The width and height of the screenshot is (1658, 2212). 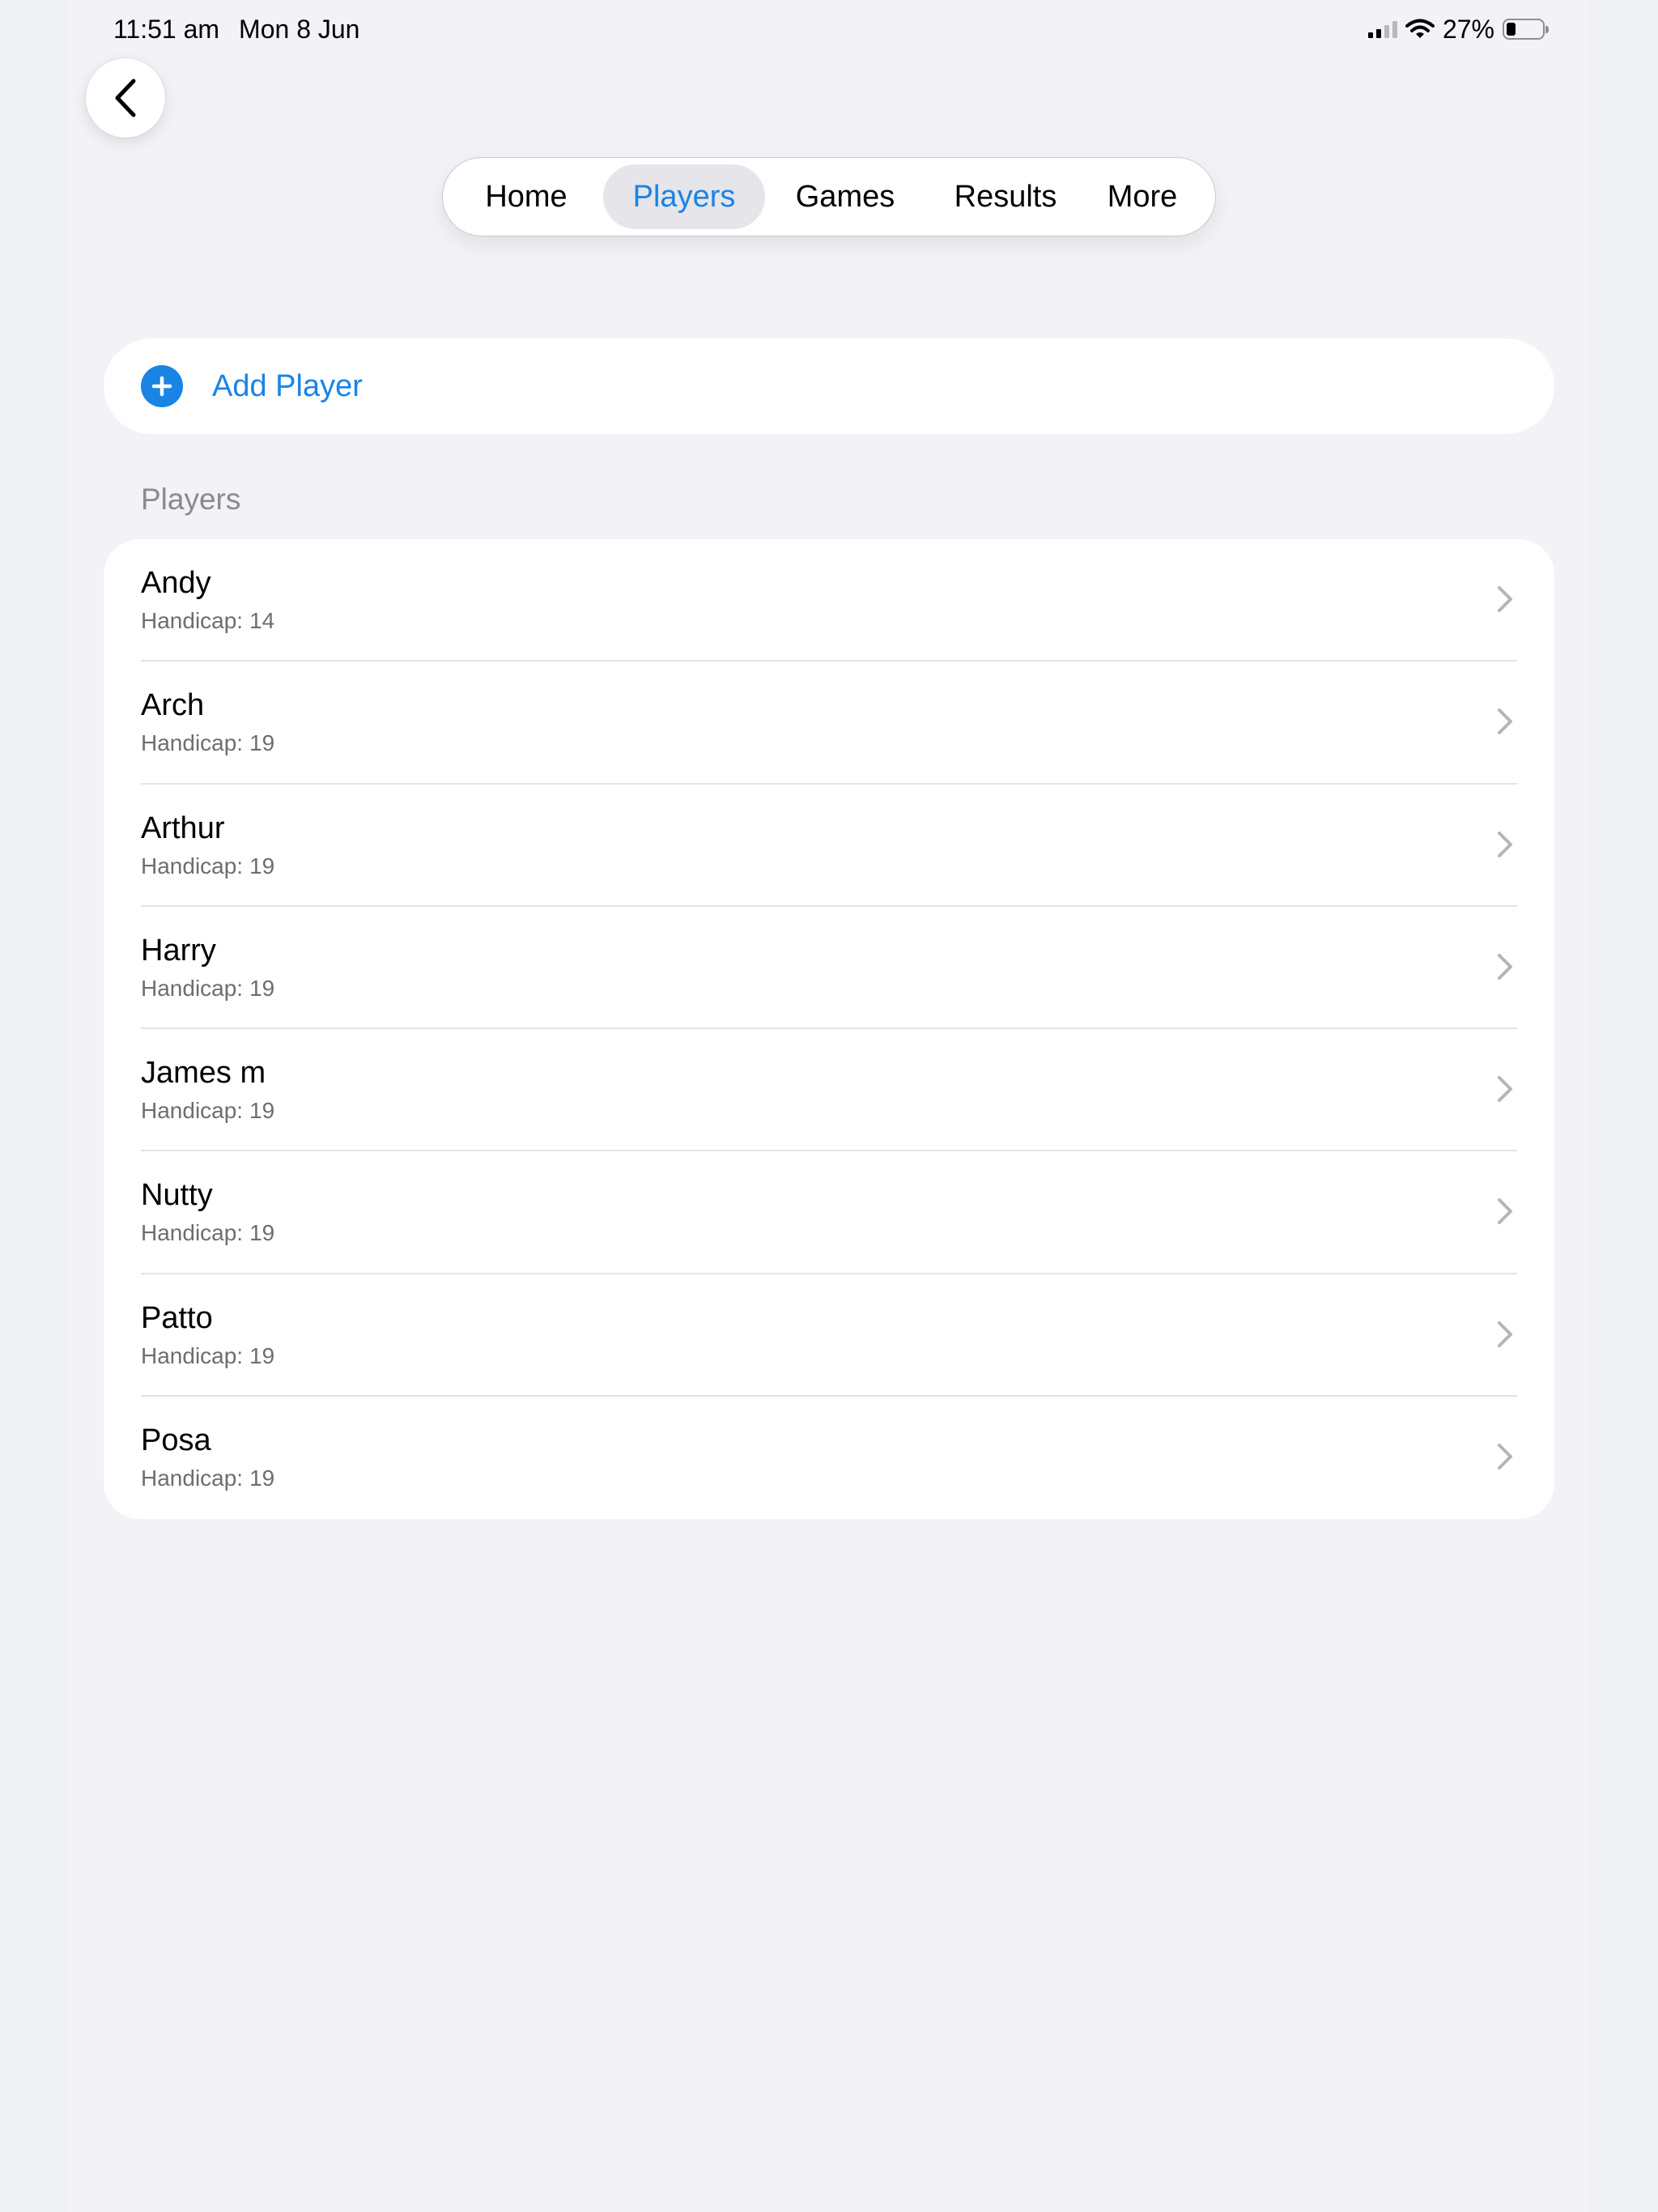 I want to click on player-name: Arch, so click(x=173, y=706).